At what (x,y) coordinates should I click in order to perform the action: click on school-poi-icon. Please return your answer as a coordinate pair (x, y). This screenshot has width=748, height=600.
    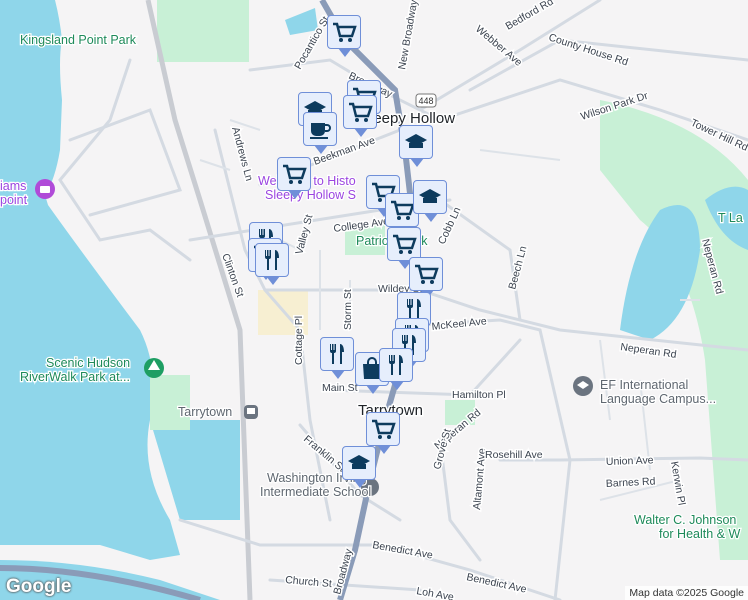
    Looking at the image, I should click on (583, 386).